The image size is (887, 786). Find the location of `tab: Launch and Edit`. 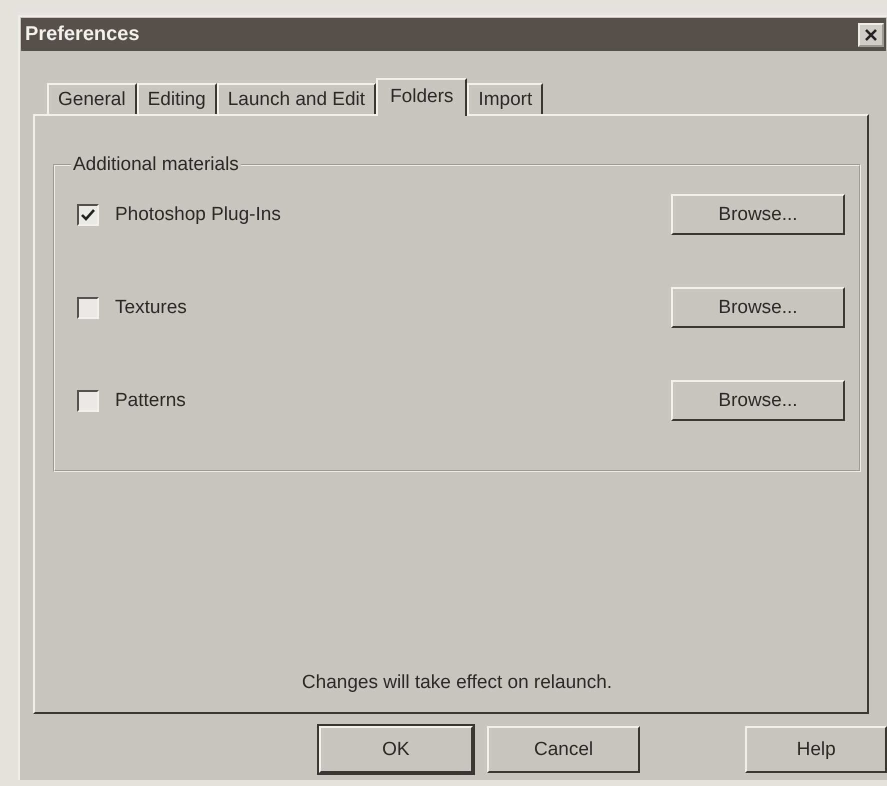

tab: Launch and Edit is located at coordinates (296, 98).